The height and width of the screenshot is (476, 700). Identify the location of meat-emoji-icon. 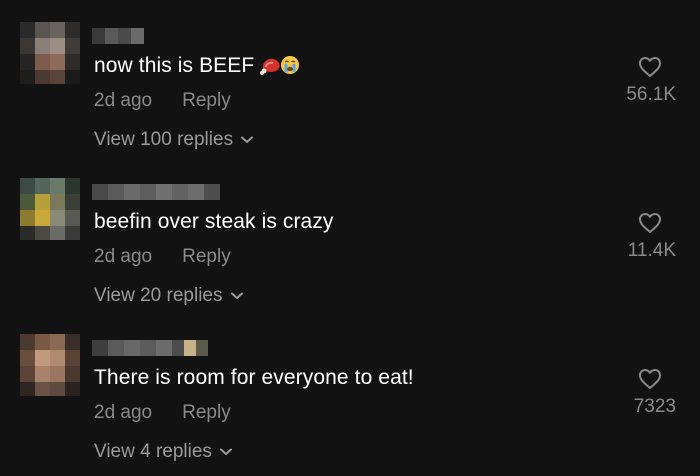
(271, 68).